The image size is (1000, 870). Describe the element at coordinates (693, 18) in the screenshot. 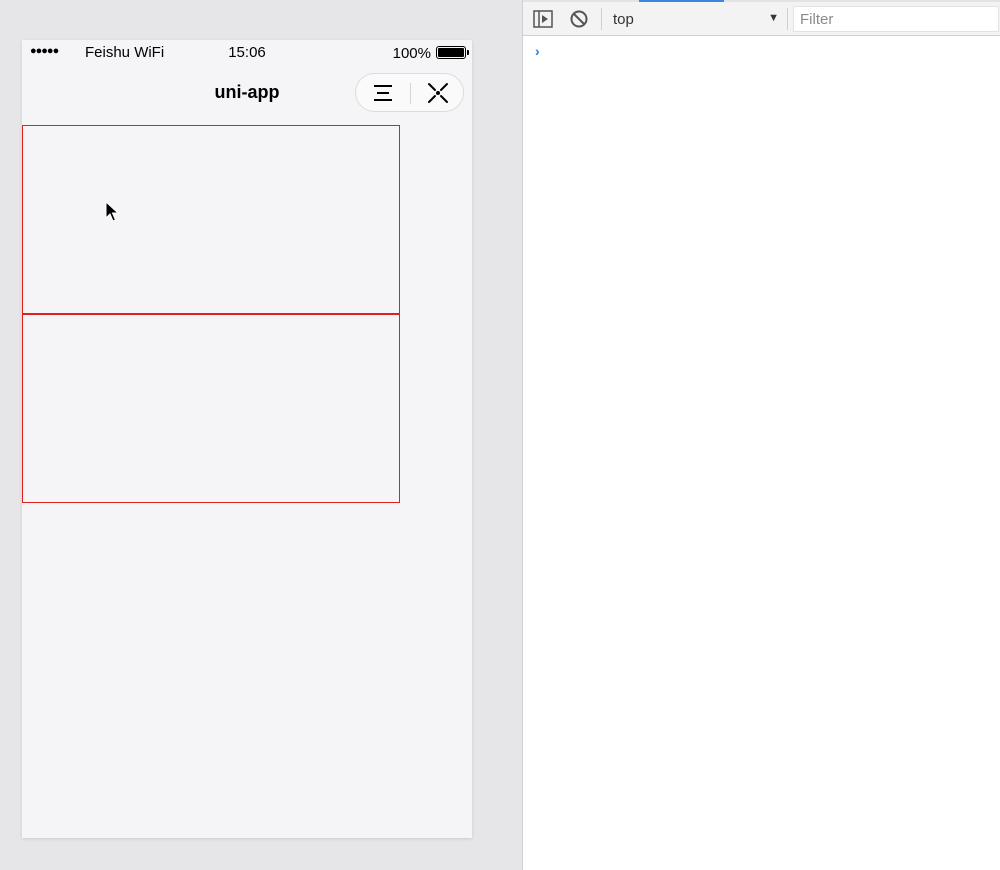

I see `execution-context-select: top ▼` at that location.